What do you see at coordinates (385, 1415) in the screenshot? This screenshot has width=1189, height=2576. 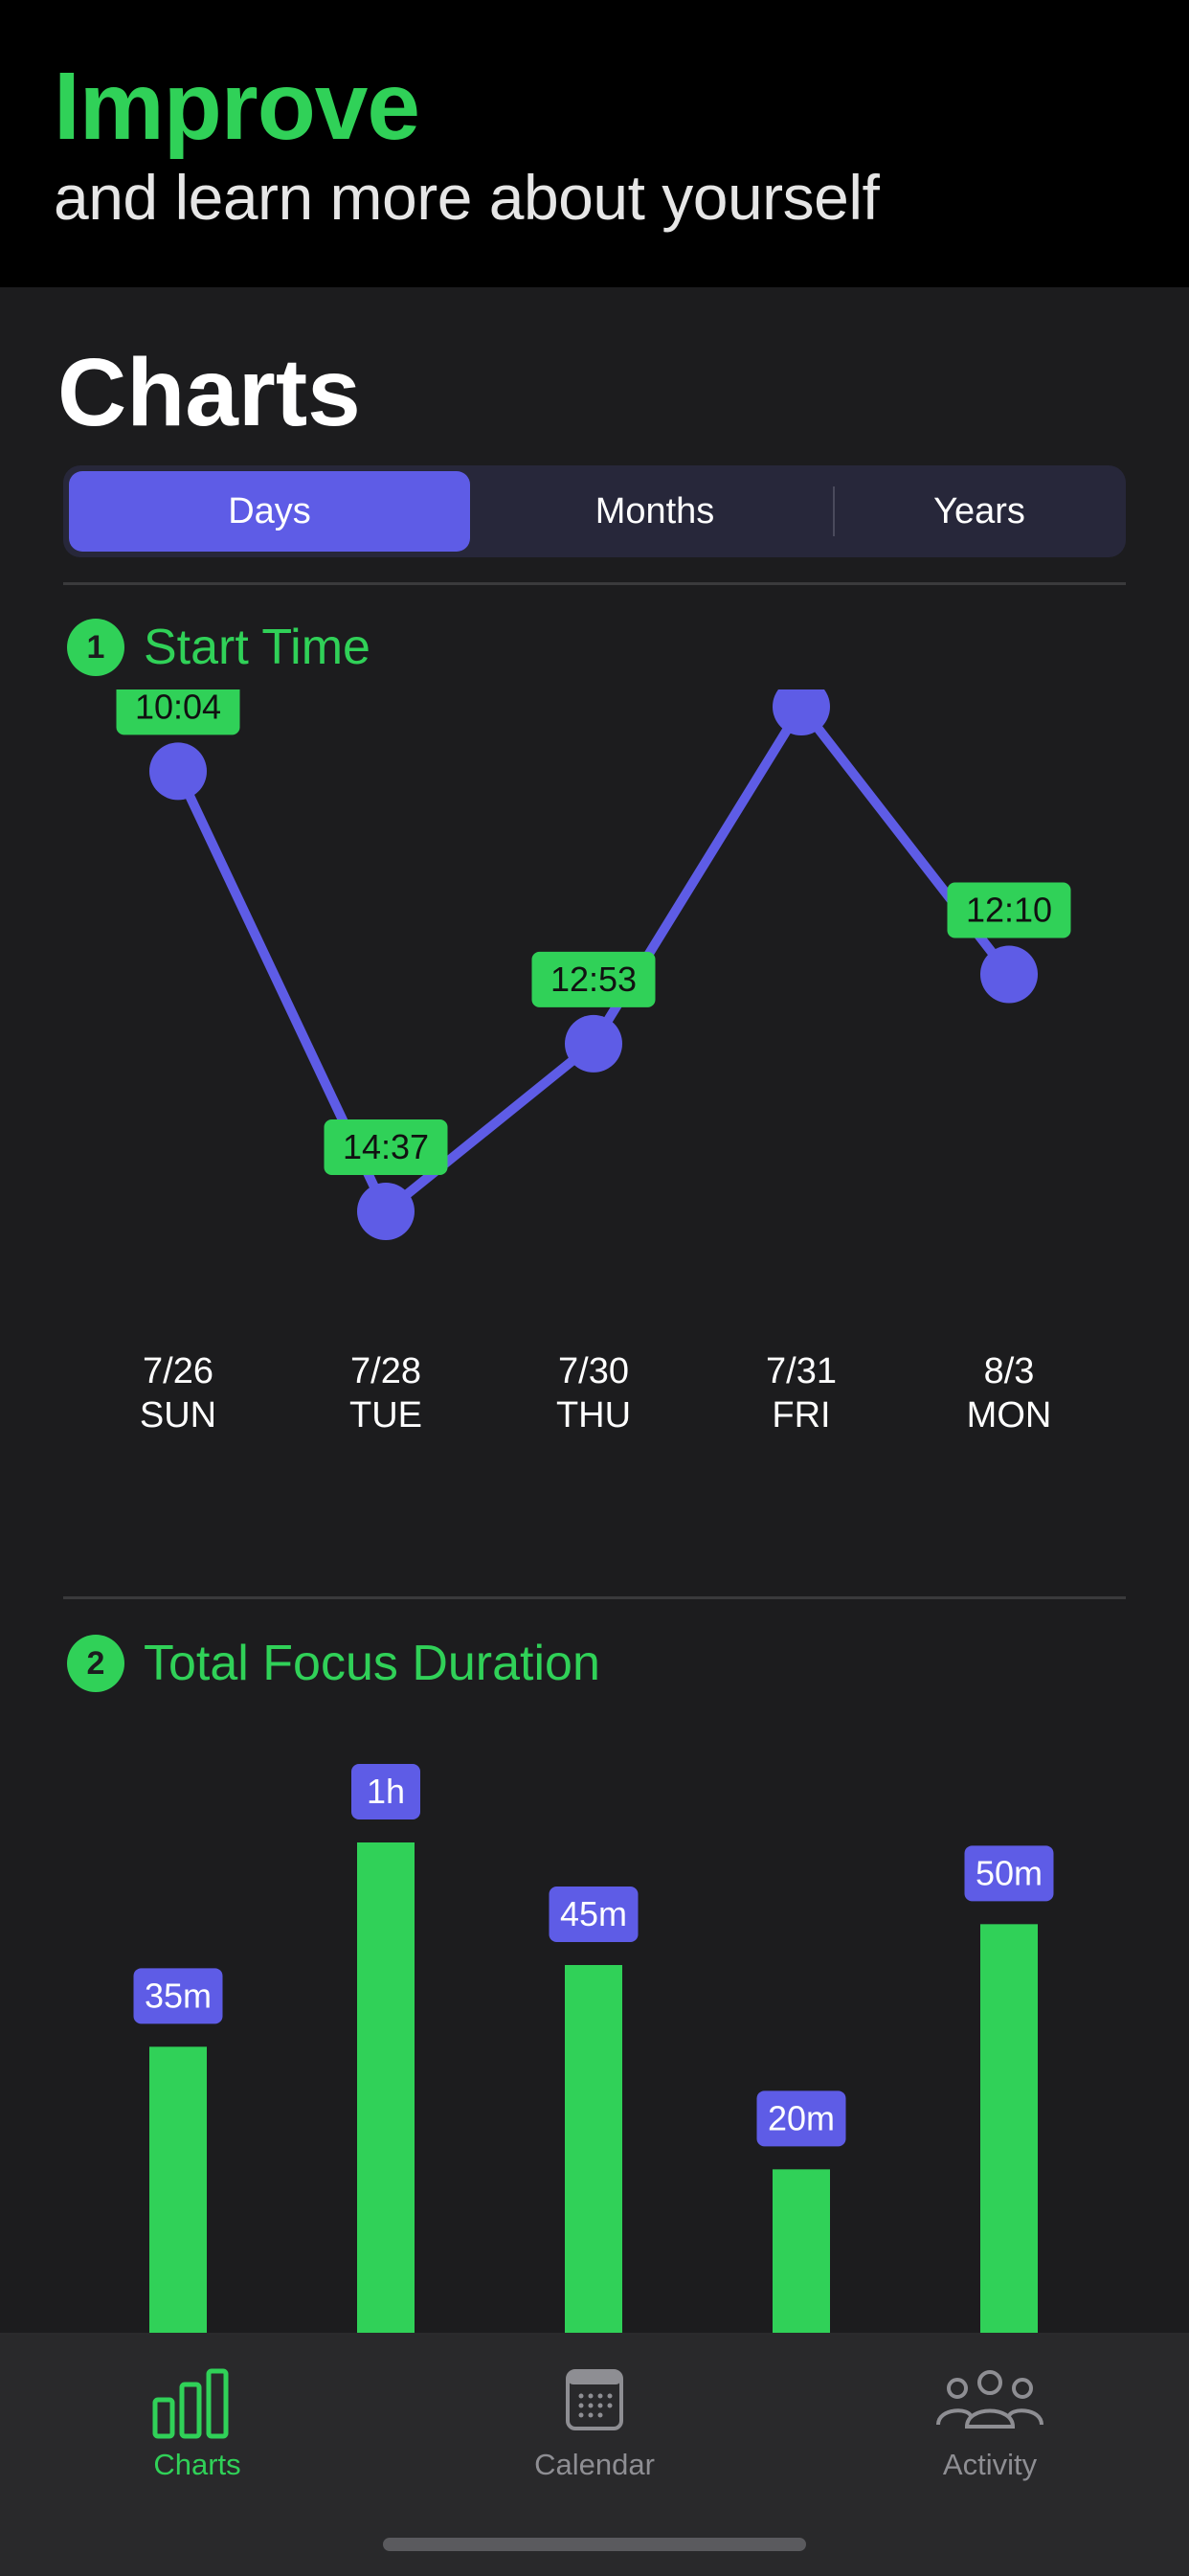 I see `x-tick-day: TUE` at bounding box center [385, 1415].